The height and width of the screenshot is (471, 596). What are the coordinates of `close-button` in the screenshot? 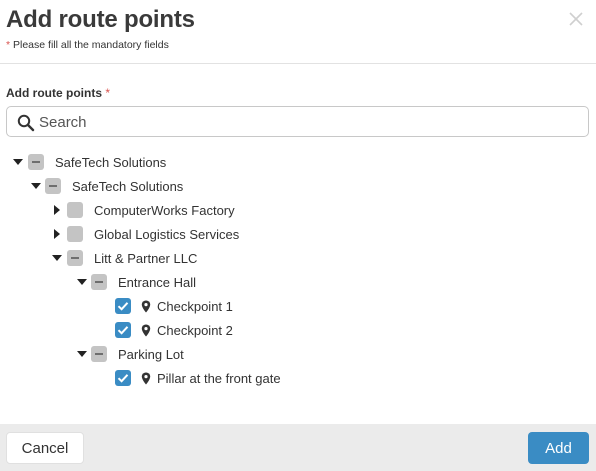 It's located at (576, 19).